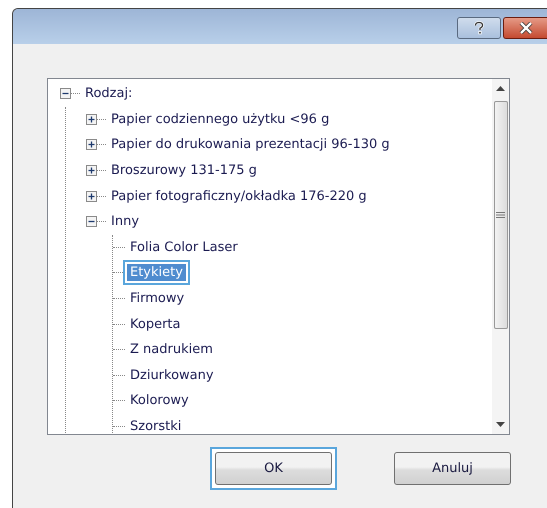 The image size is (547, 508). Describe the element at coordinates (184, 247) in the screenshot. I see `tree-item: Folia Color Laser` at that location.